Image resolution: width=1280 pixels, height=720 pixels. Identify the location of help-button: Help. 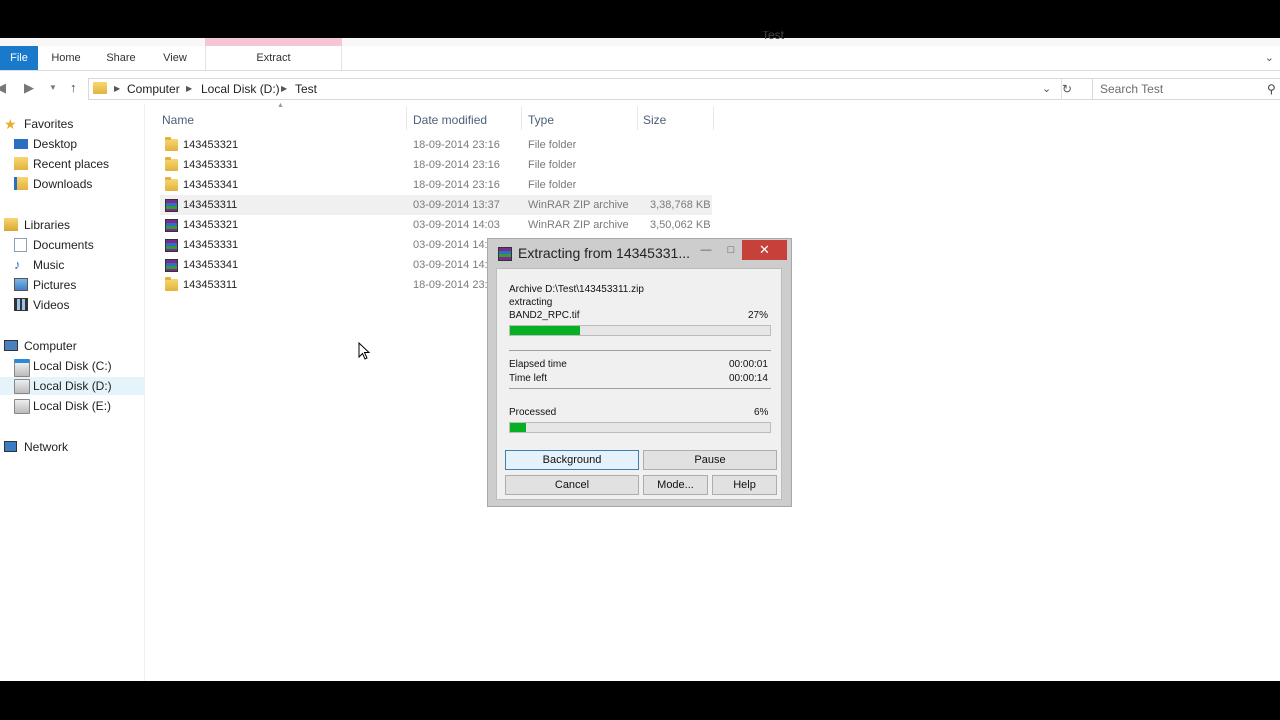
(744, 485).